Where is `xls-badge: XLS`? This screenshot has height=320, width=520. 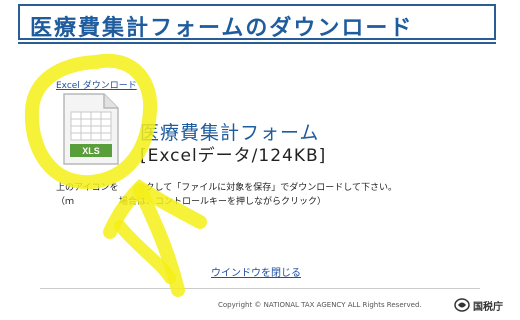 xls-badge: XLS is located at coordinates (91, 151).